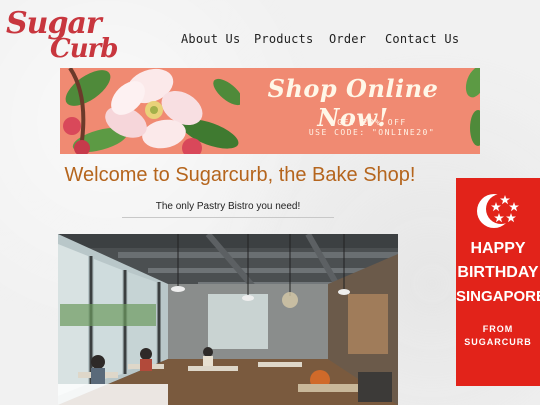  Describe the element at coordinates (240, 175) in the screenshot. I see `page-title: Welcome to Sugarcurb, the Bake Shop!` at that location.